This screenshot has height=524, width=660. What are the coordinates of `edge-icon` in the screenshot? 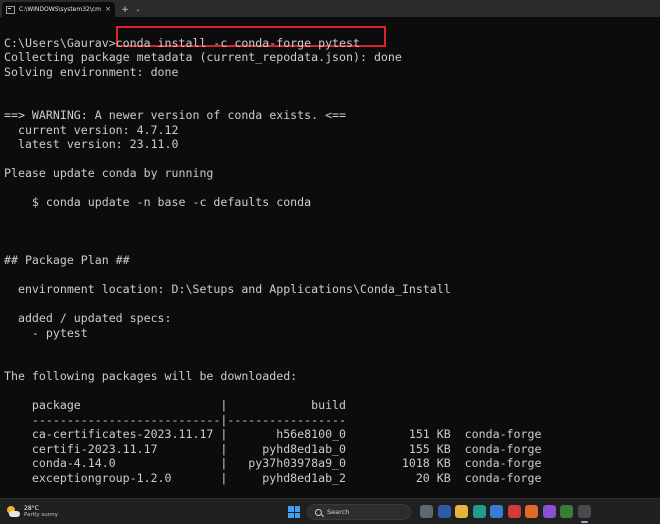 It's located at (479, 511).